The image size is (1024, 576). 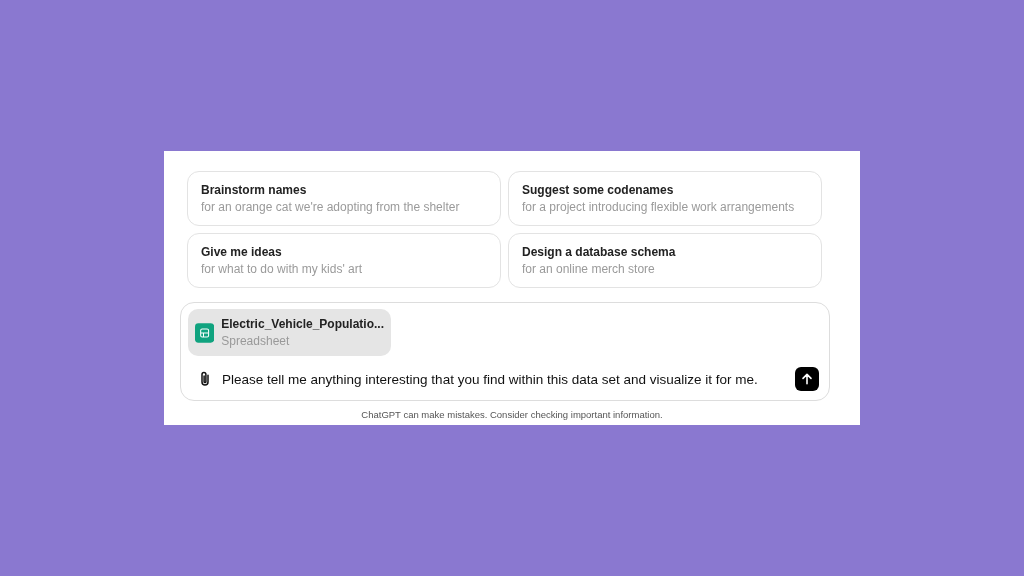 What do you see at coordinates (665, 198) in the screenshot?
I see `suggestion-card: Suggest some codenames for a project introducing flexible work arrangements` at bounding box center [665, 198].